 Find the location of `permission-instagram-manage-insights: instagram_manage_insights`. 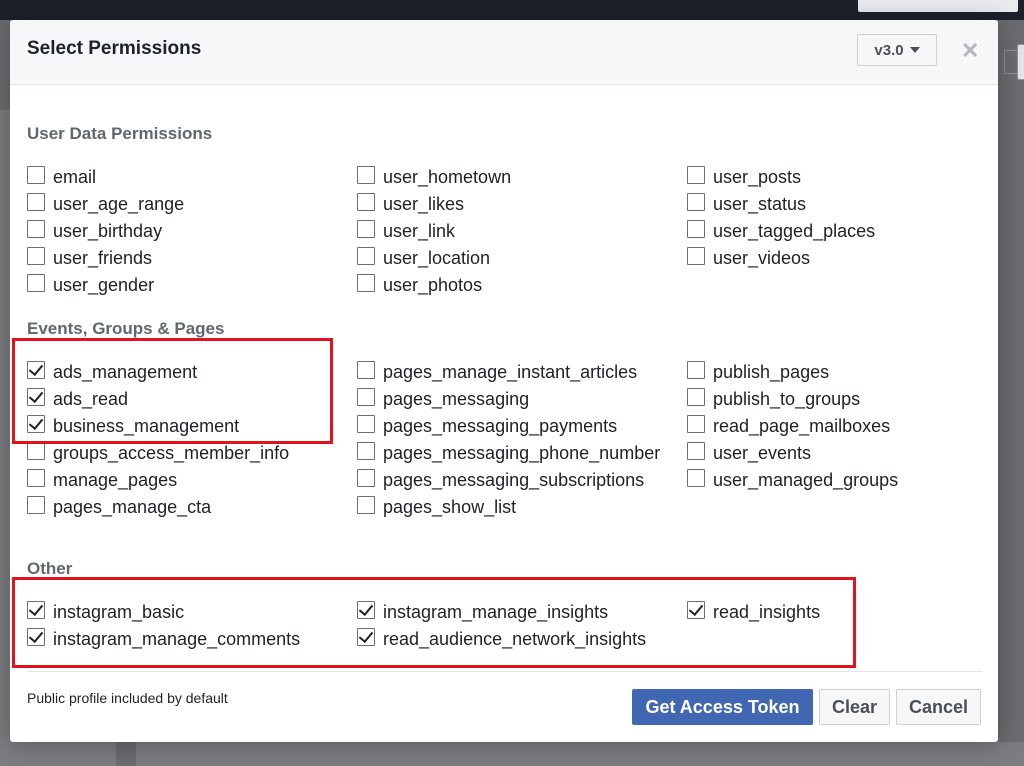

permission-instagram-manage-insights: instagram_manage_insights is located at coordinates (482, 612).